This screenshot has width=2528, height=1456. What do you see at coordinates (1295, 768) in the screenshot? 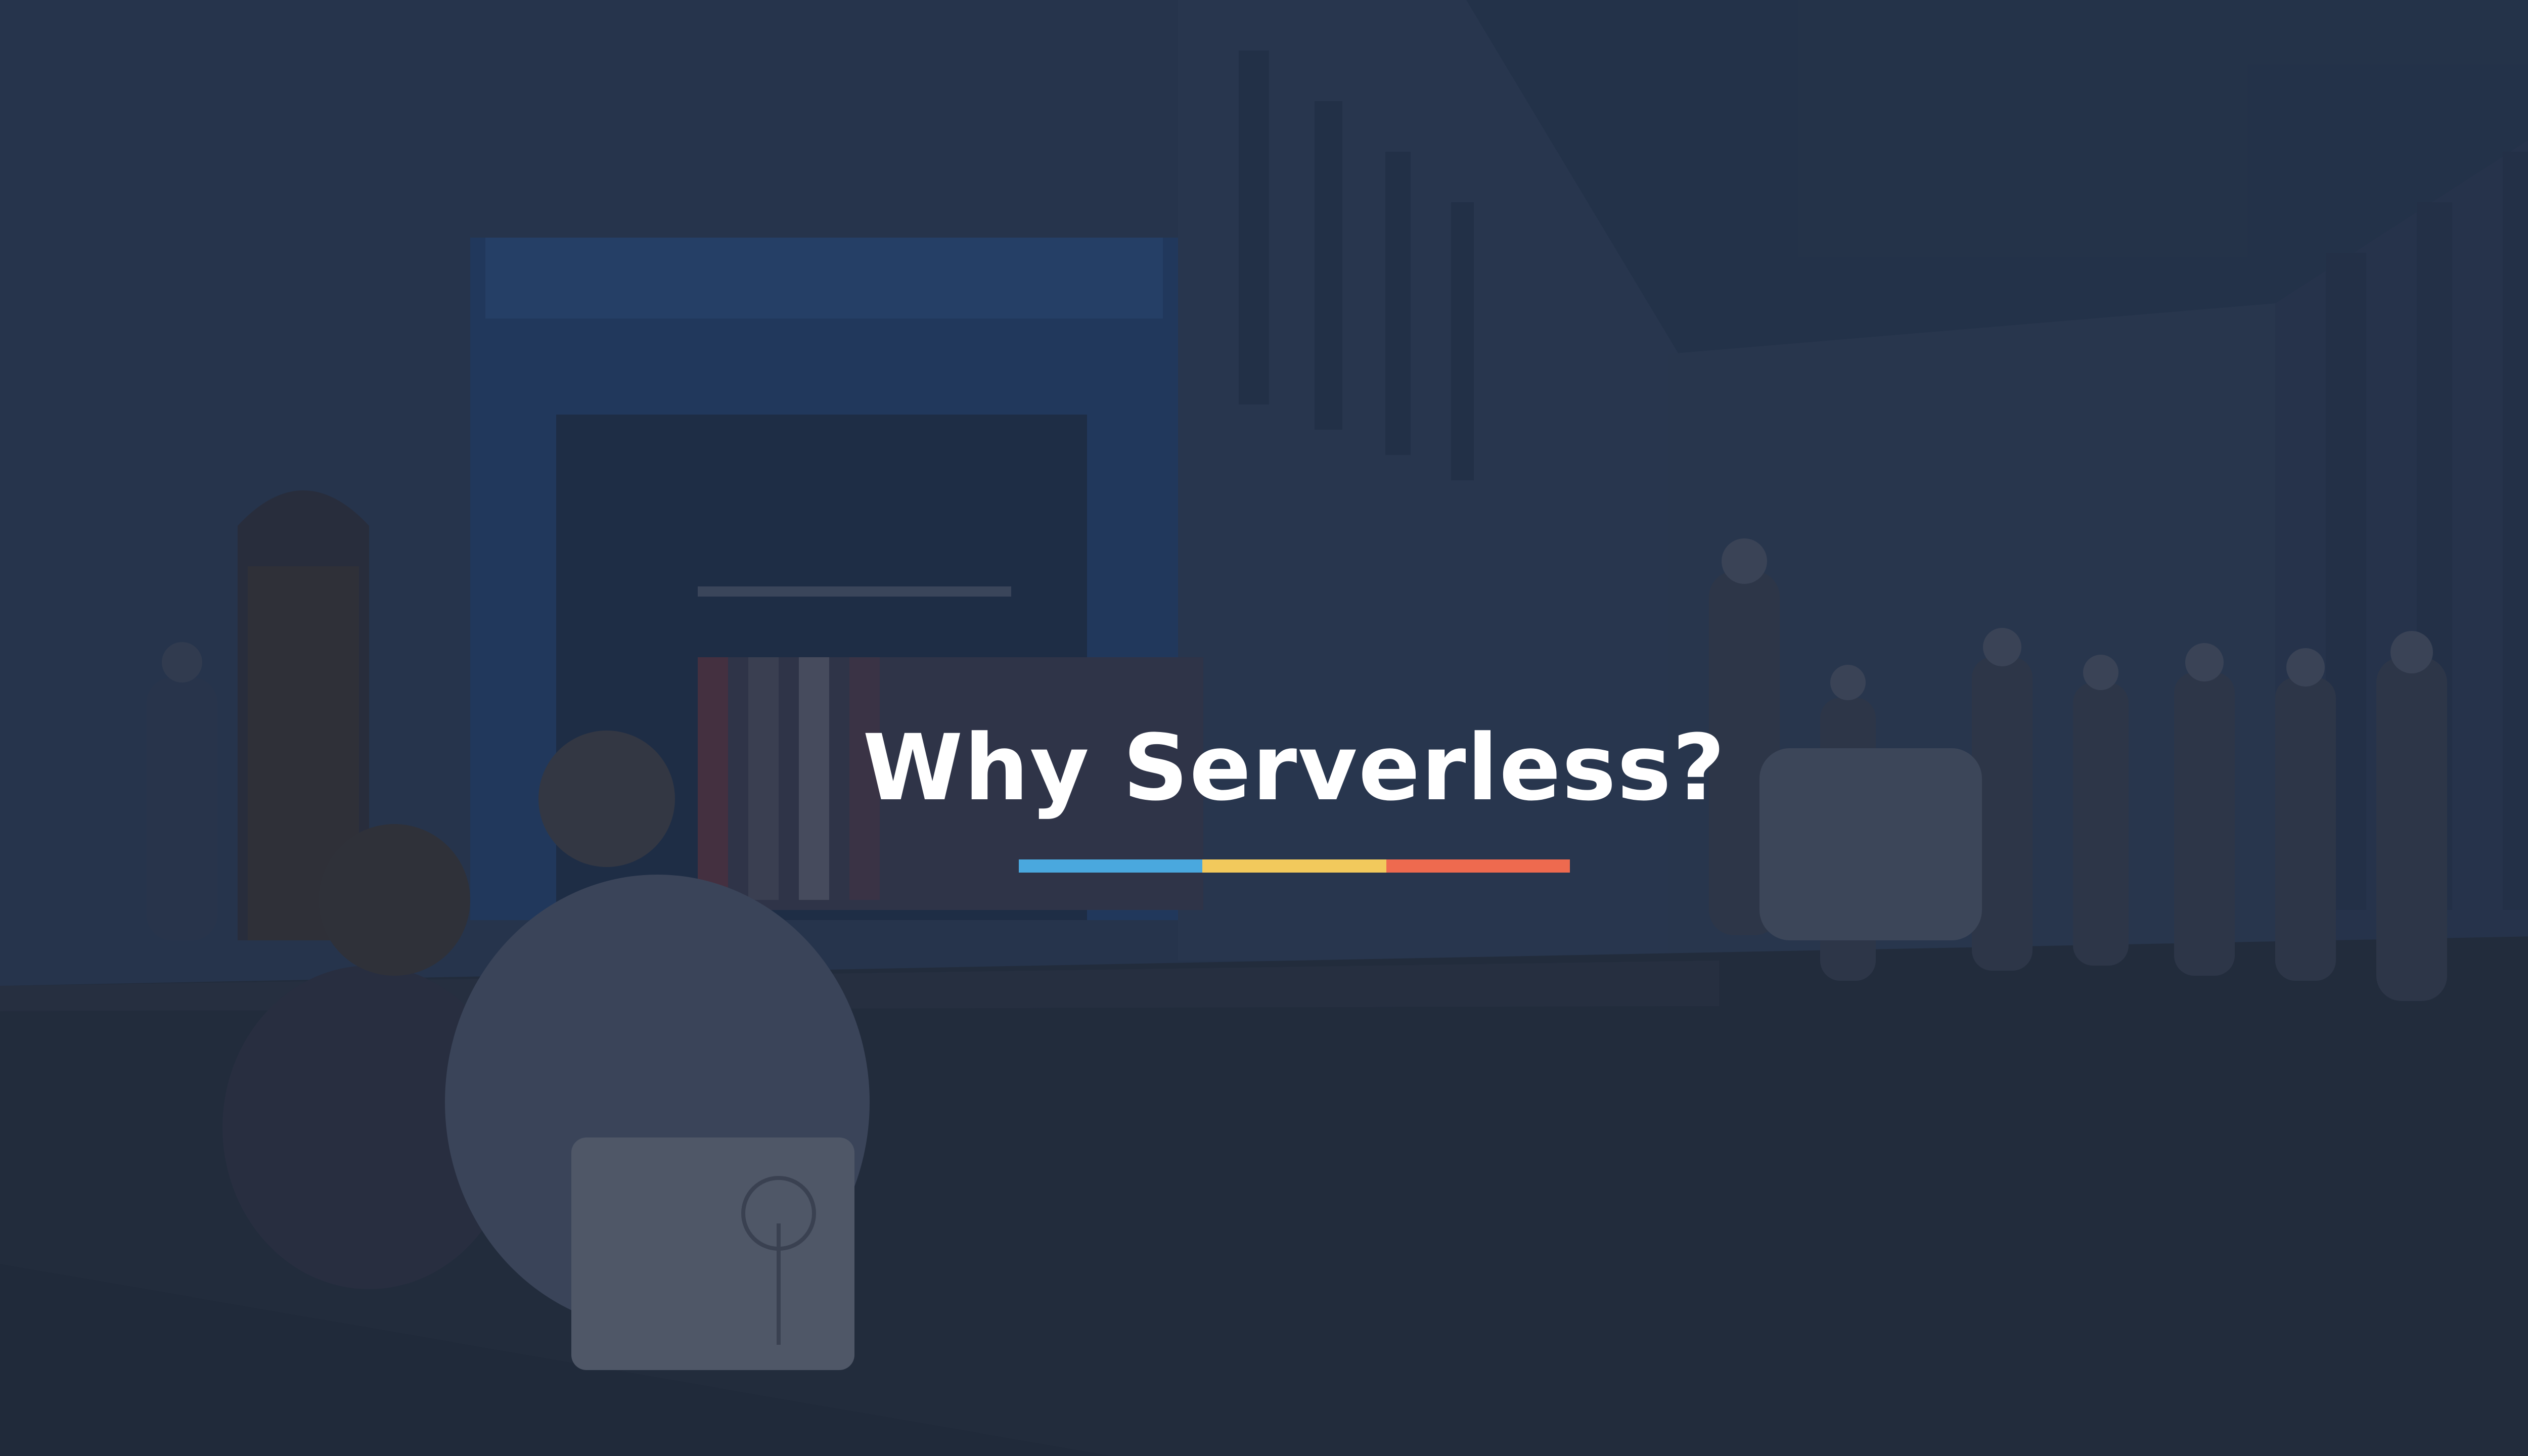
I see `slide-title: Why Serverless?` at bounding box center [1295, 768].